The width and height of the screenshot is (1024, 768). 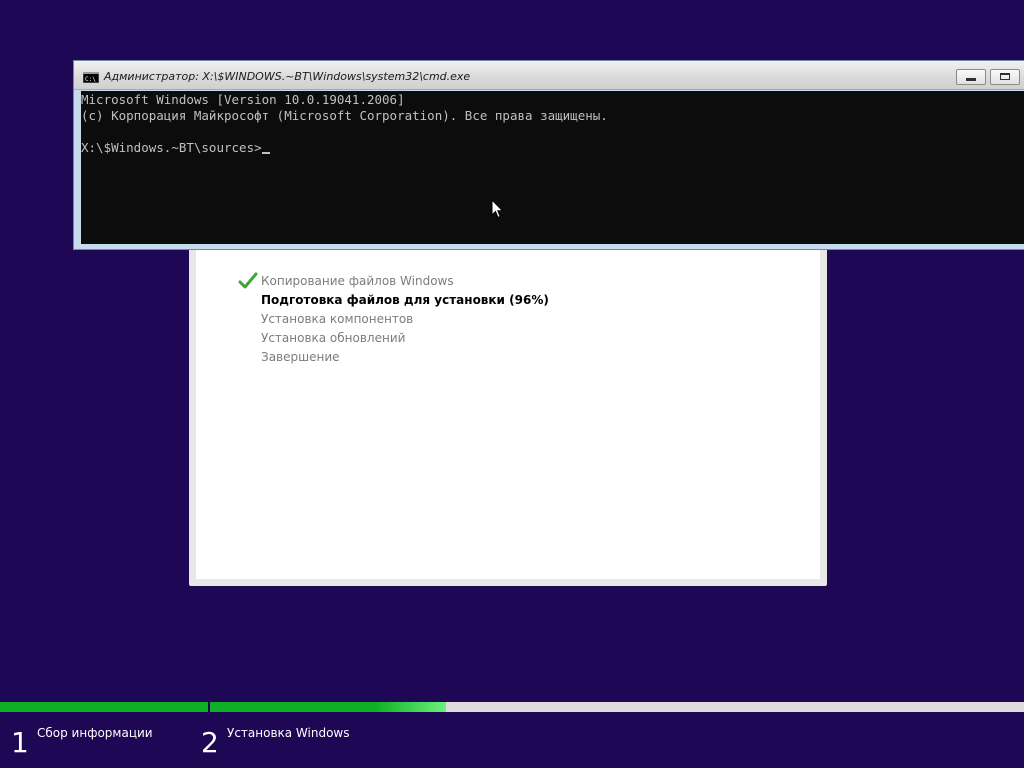 I want to click on console-prompt-line: X:\$Windows.~BT\sources>, so click(x=175, y=148).